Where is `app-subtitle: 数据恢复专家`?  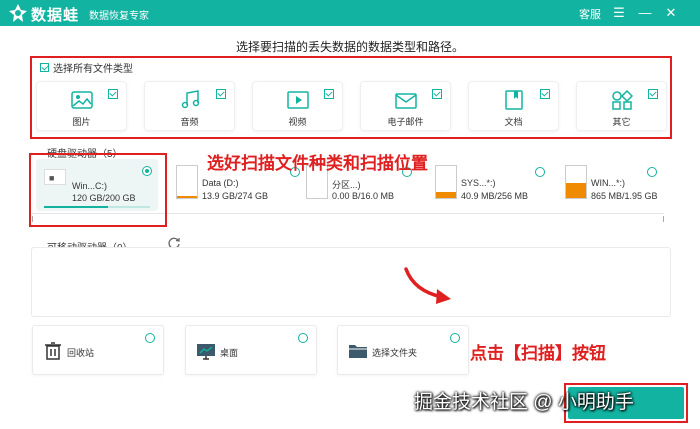
app-subtitle: 数据恢复专家 is located at coordinates (119, 16).